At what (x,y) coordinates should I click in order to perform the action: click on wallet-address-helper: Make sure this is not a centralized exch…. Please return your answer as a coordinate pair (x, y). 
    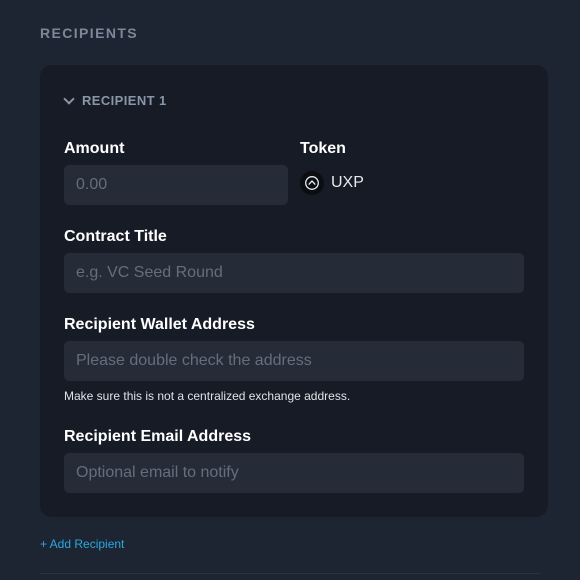
    Looking at the image, I should click on (207, 396).